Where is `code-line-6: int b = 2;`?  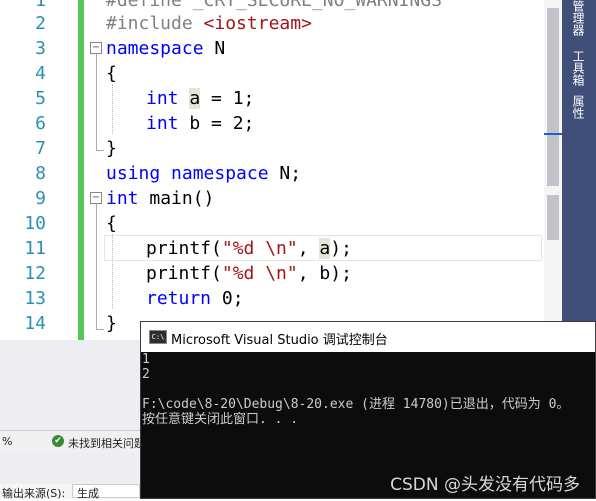
code-line-6: int b = 2; is located at coordinates (200, 123).